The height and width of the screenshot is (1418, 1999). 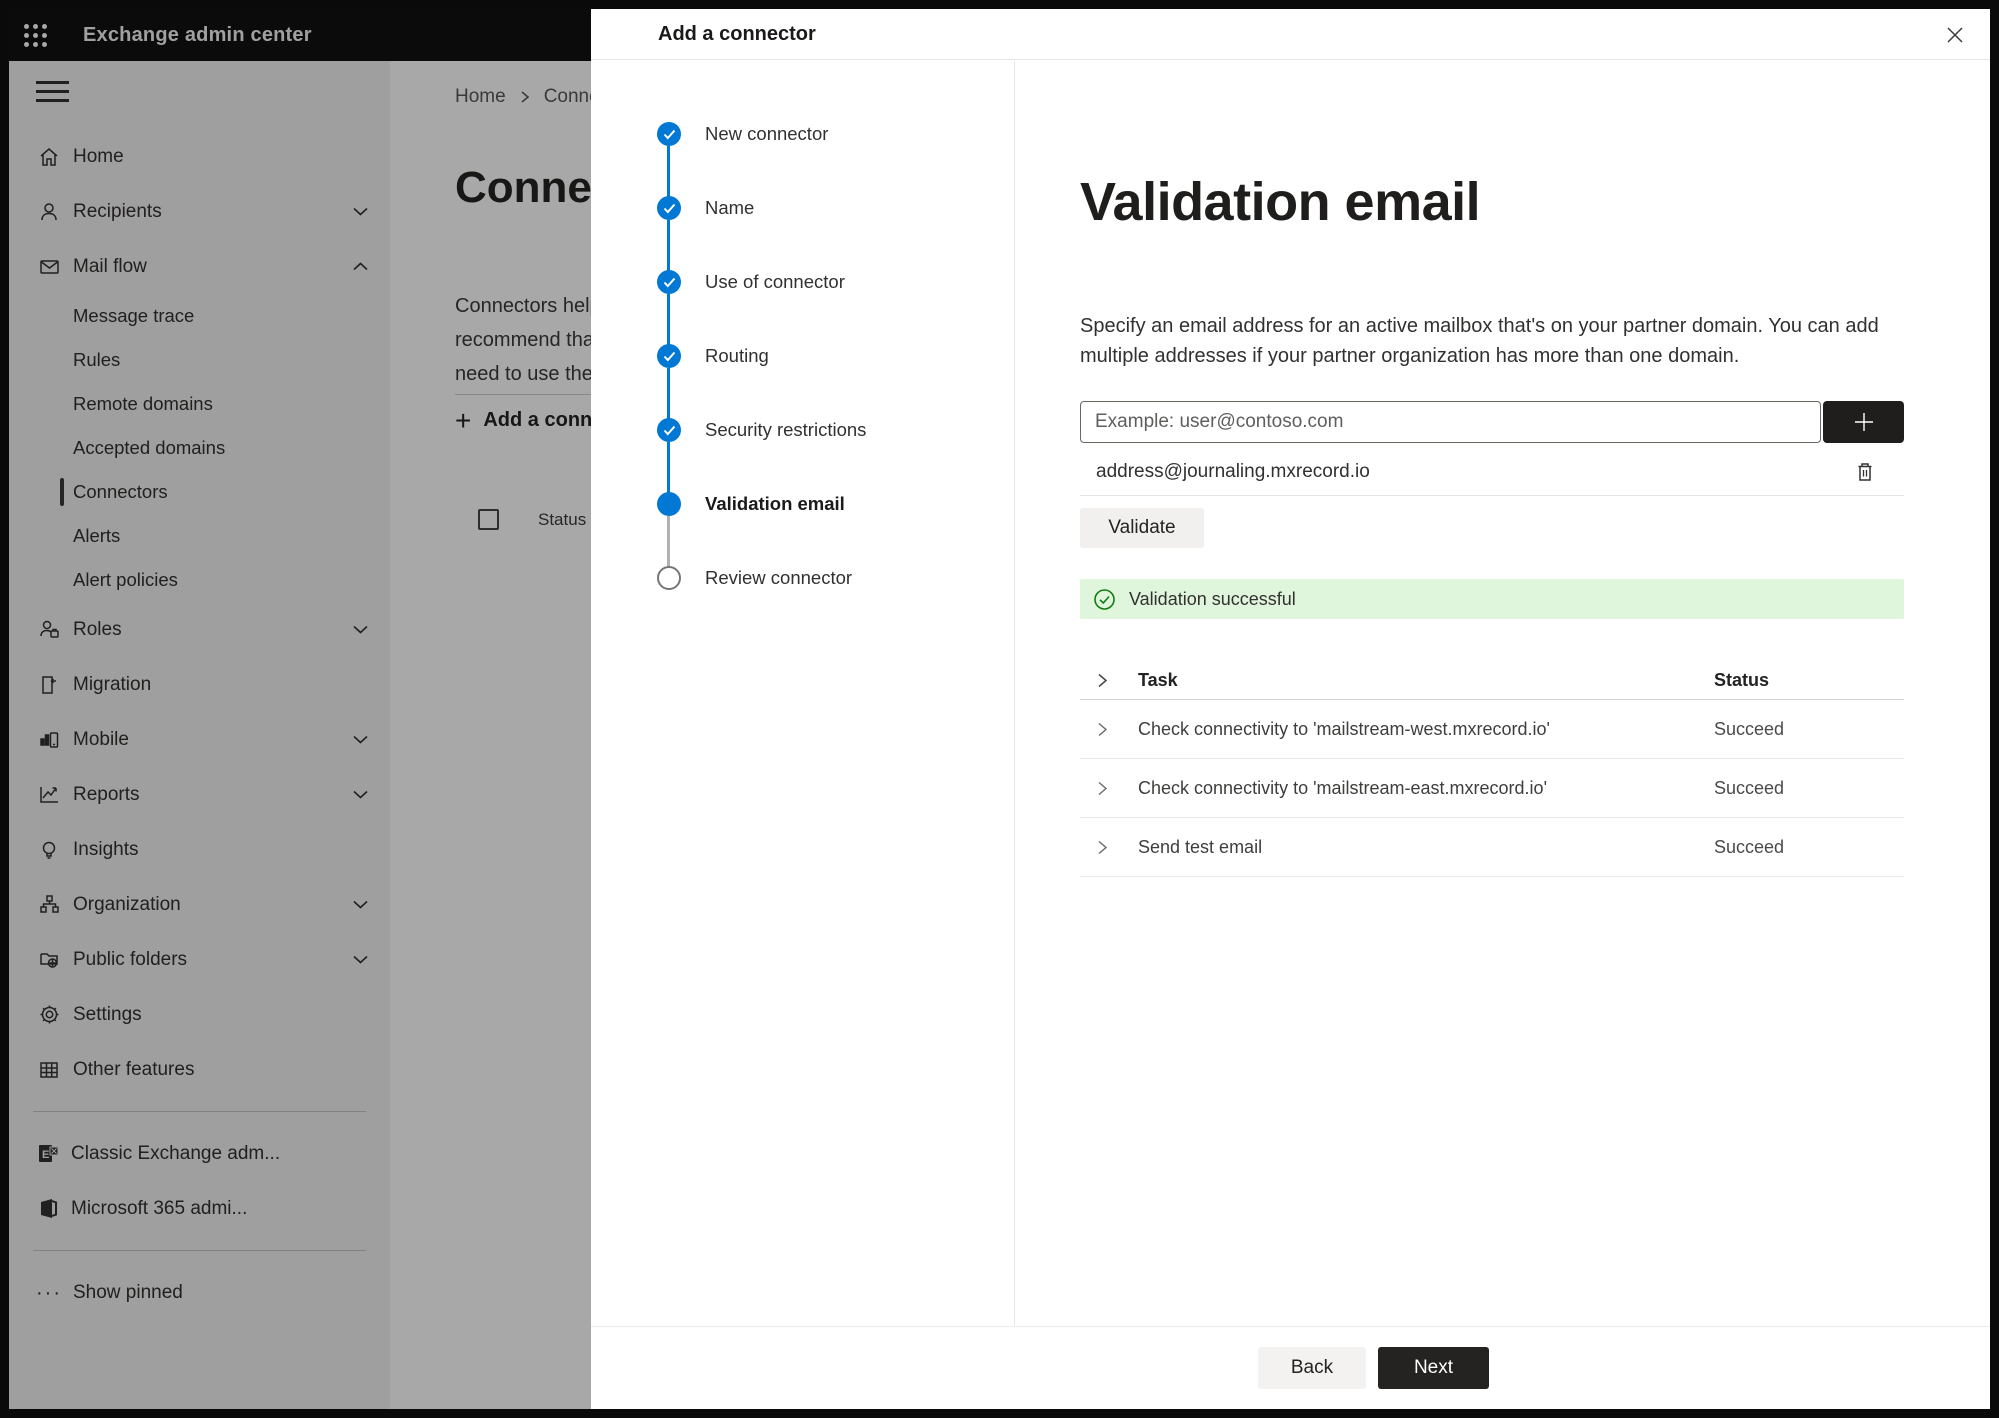 What do you see at coordinates (1312, 1368) in the screenshot?
I see `back-button: Back` at bounding box center [1312, 1368].